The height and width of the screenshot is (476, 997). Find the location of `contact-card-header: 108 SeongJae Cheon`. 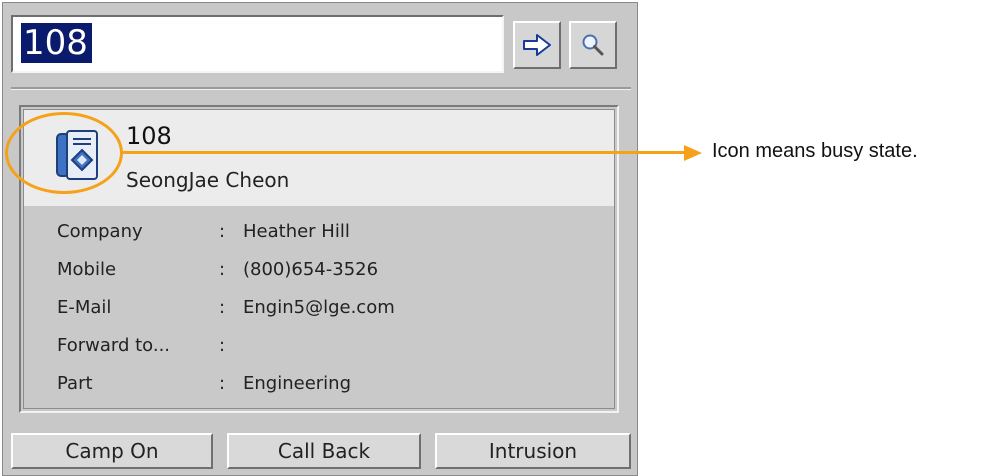

contact-card-header: 108 SeongJae Cheon is located at coordinates (319, 158).